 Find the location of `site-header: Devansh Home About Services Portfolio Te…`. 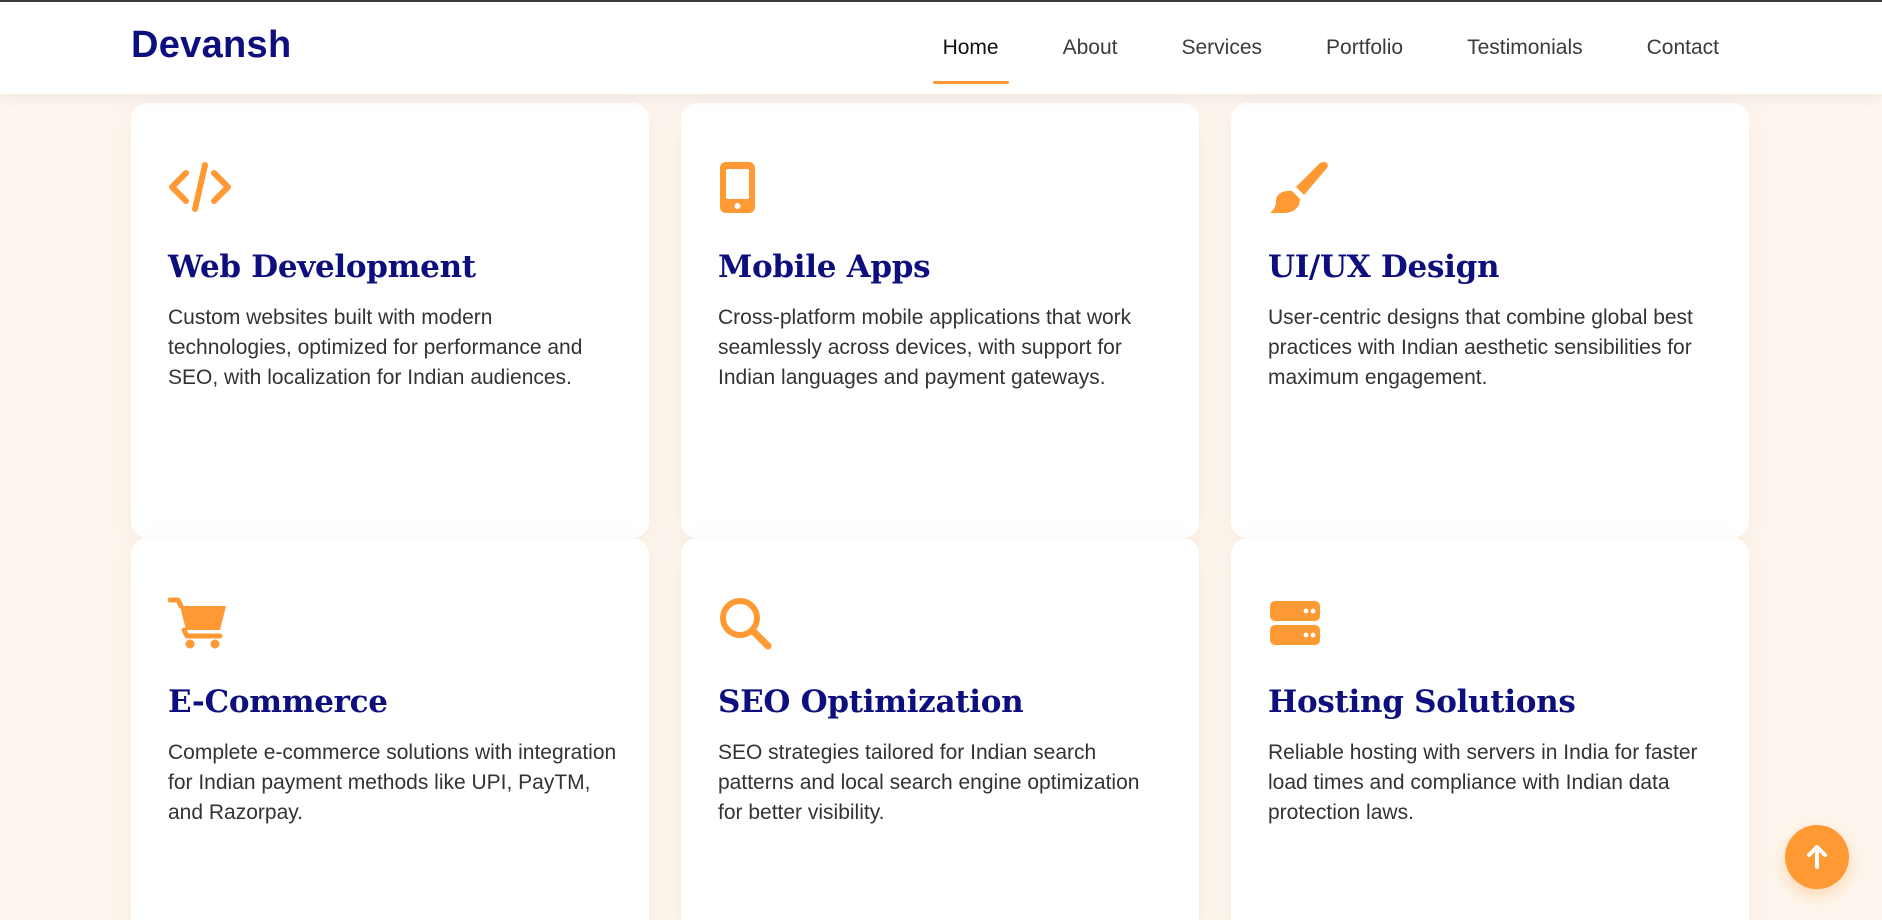

site-header: Devansh Home About Services Portfolio Te… is located at coordinates (941, 47).